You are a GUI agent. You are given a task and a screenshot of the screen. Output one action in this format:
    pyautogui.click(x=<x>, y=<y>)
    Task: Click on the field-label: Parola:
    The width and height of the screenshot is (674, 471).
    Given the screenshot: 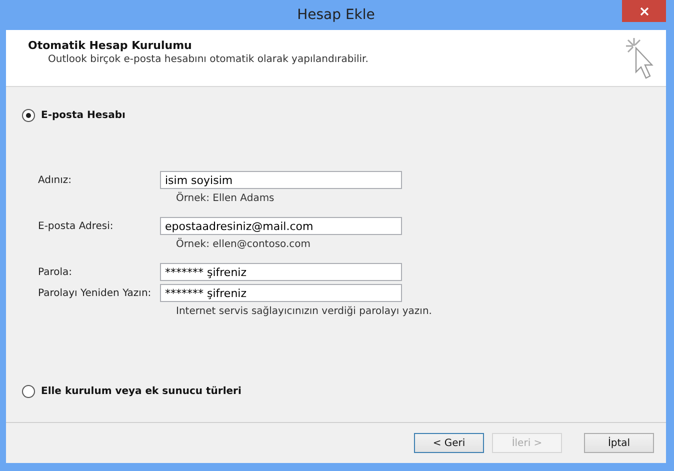 What is the action you would take?
    pyautogui.click(x=55, y=272)
    